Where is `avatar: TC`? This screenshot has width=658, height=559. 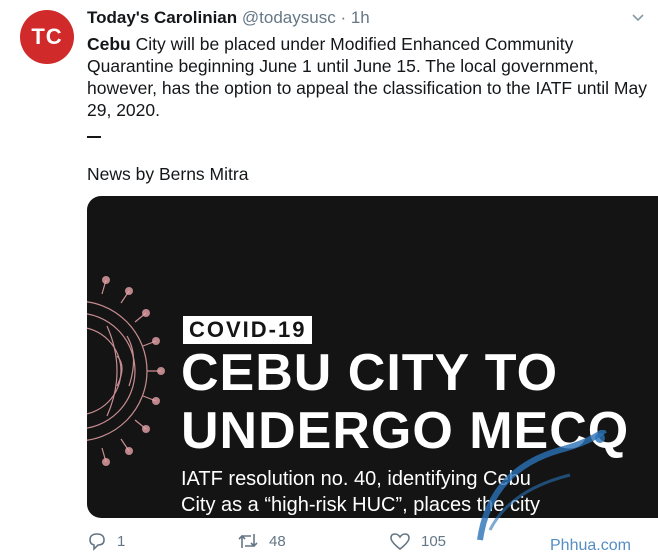 avatar: TC is located at coordinates (47, 37).